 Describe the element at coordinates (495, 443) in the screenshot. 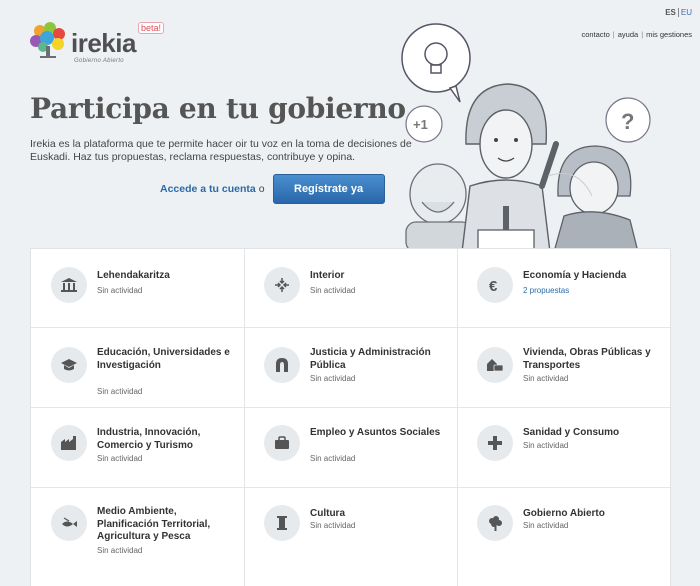

I see `cross-icon` at that location.